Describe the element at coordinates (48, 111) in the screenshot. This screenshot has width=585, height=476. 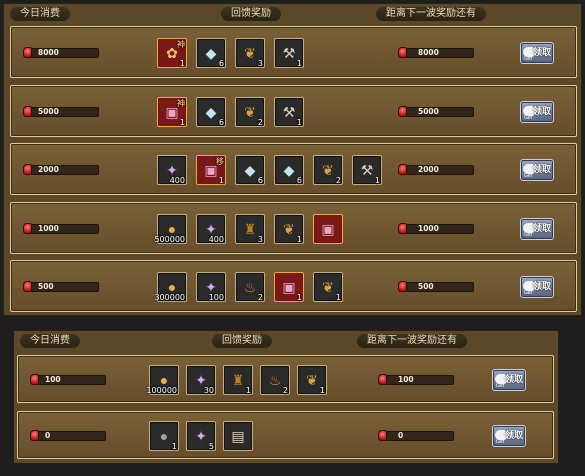
I see `spend-amount: 5000` at that location.